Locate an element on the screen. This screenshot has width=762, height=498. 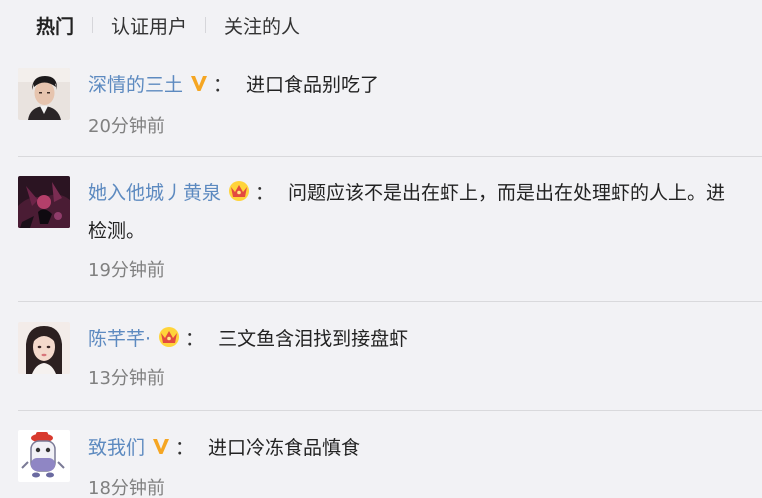
tab-hot: 热门 is located at coordinates (55, 25).